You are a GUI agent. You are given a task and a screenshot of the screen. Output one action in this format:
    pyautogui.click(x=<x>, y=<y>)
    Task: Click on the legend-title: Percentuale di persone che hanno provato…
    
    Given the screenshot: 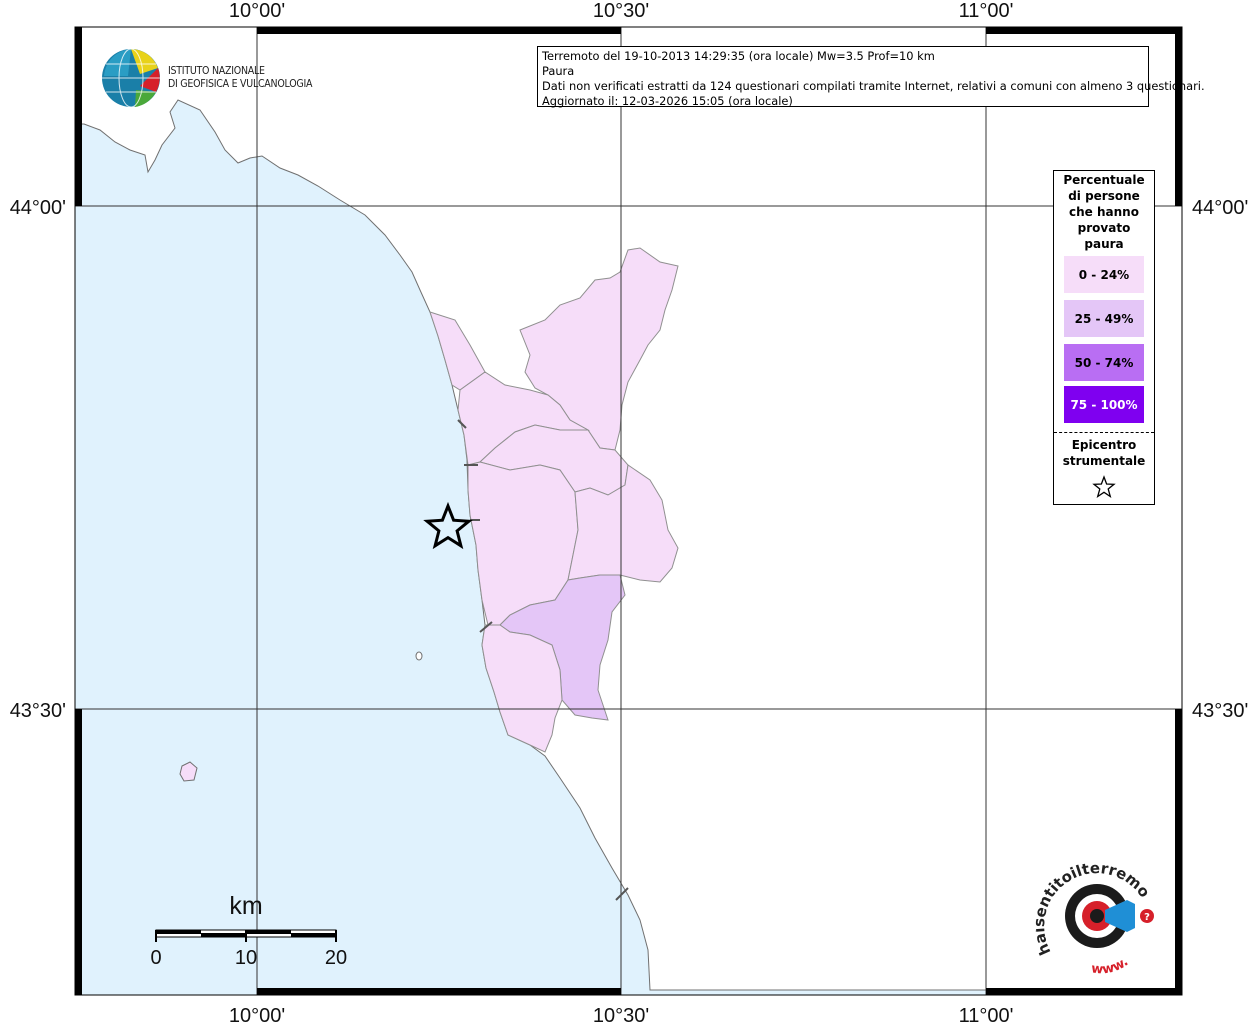 What is the action you would take?
    pyautogui.click(x=1104, y=212)
    